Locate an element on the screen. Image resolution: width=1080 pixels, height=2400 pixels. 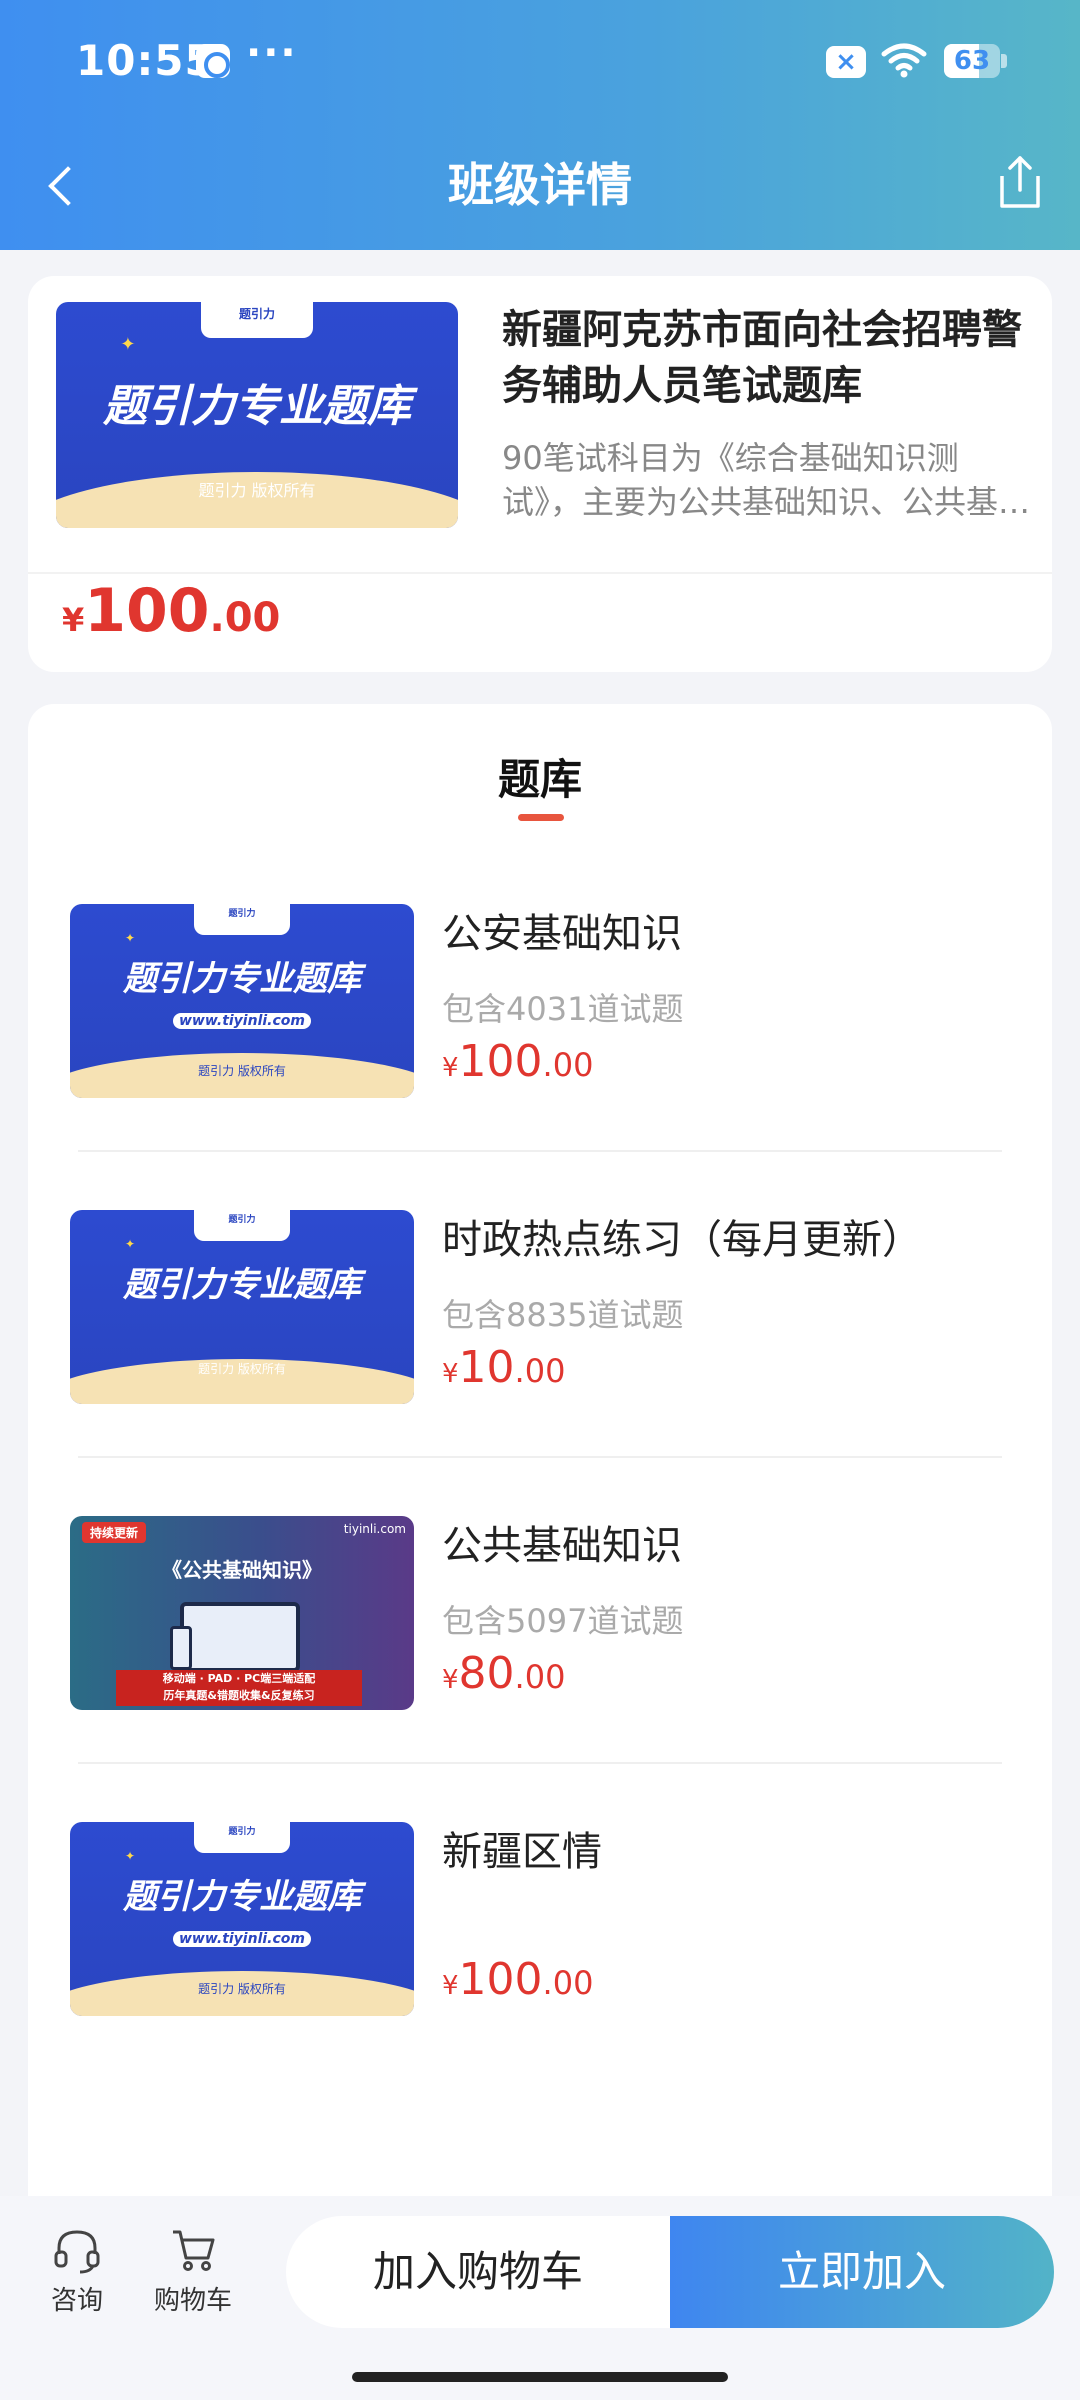
headset-icon is located at coordinates (77, 2252).